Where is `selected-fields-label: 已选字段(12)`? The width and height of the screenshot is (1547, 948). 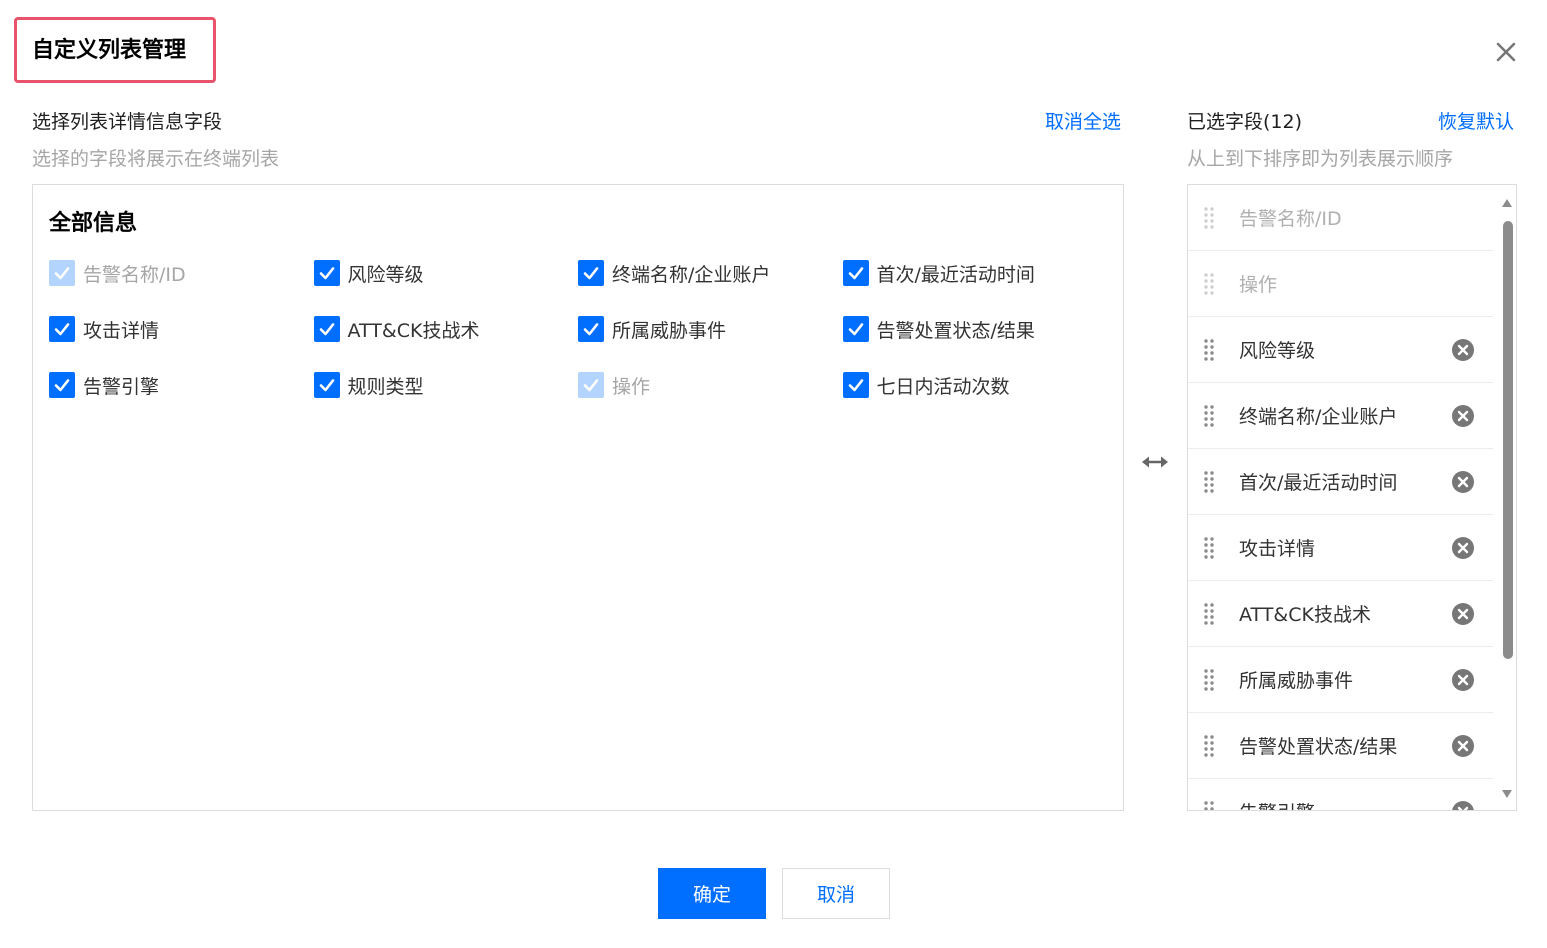 selected-fields-label: 已选字段(12) is located at coordinates (1245, 122).